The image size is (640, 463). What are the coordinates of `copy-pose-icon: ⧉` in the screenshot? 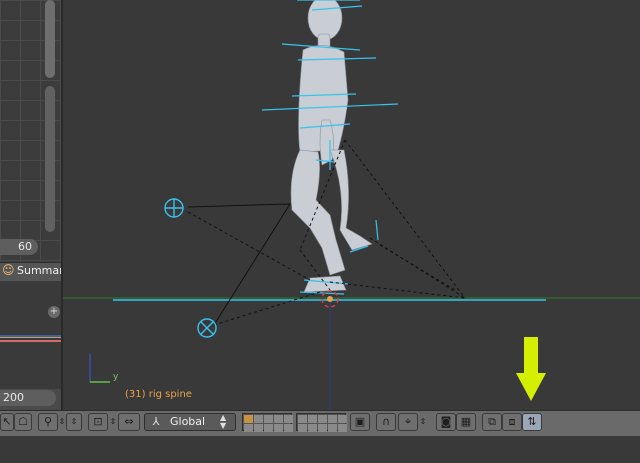 It's located at (492, 421).